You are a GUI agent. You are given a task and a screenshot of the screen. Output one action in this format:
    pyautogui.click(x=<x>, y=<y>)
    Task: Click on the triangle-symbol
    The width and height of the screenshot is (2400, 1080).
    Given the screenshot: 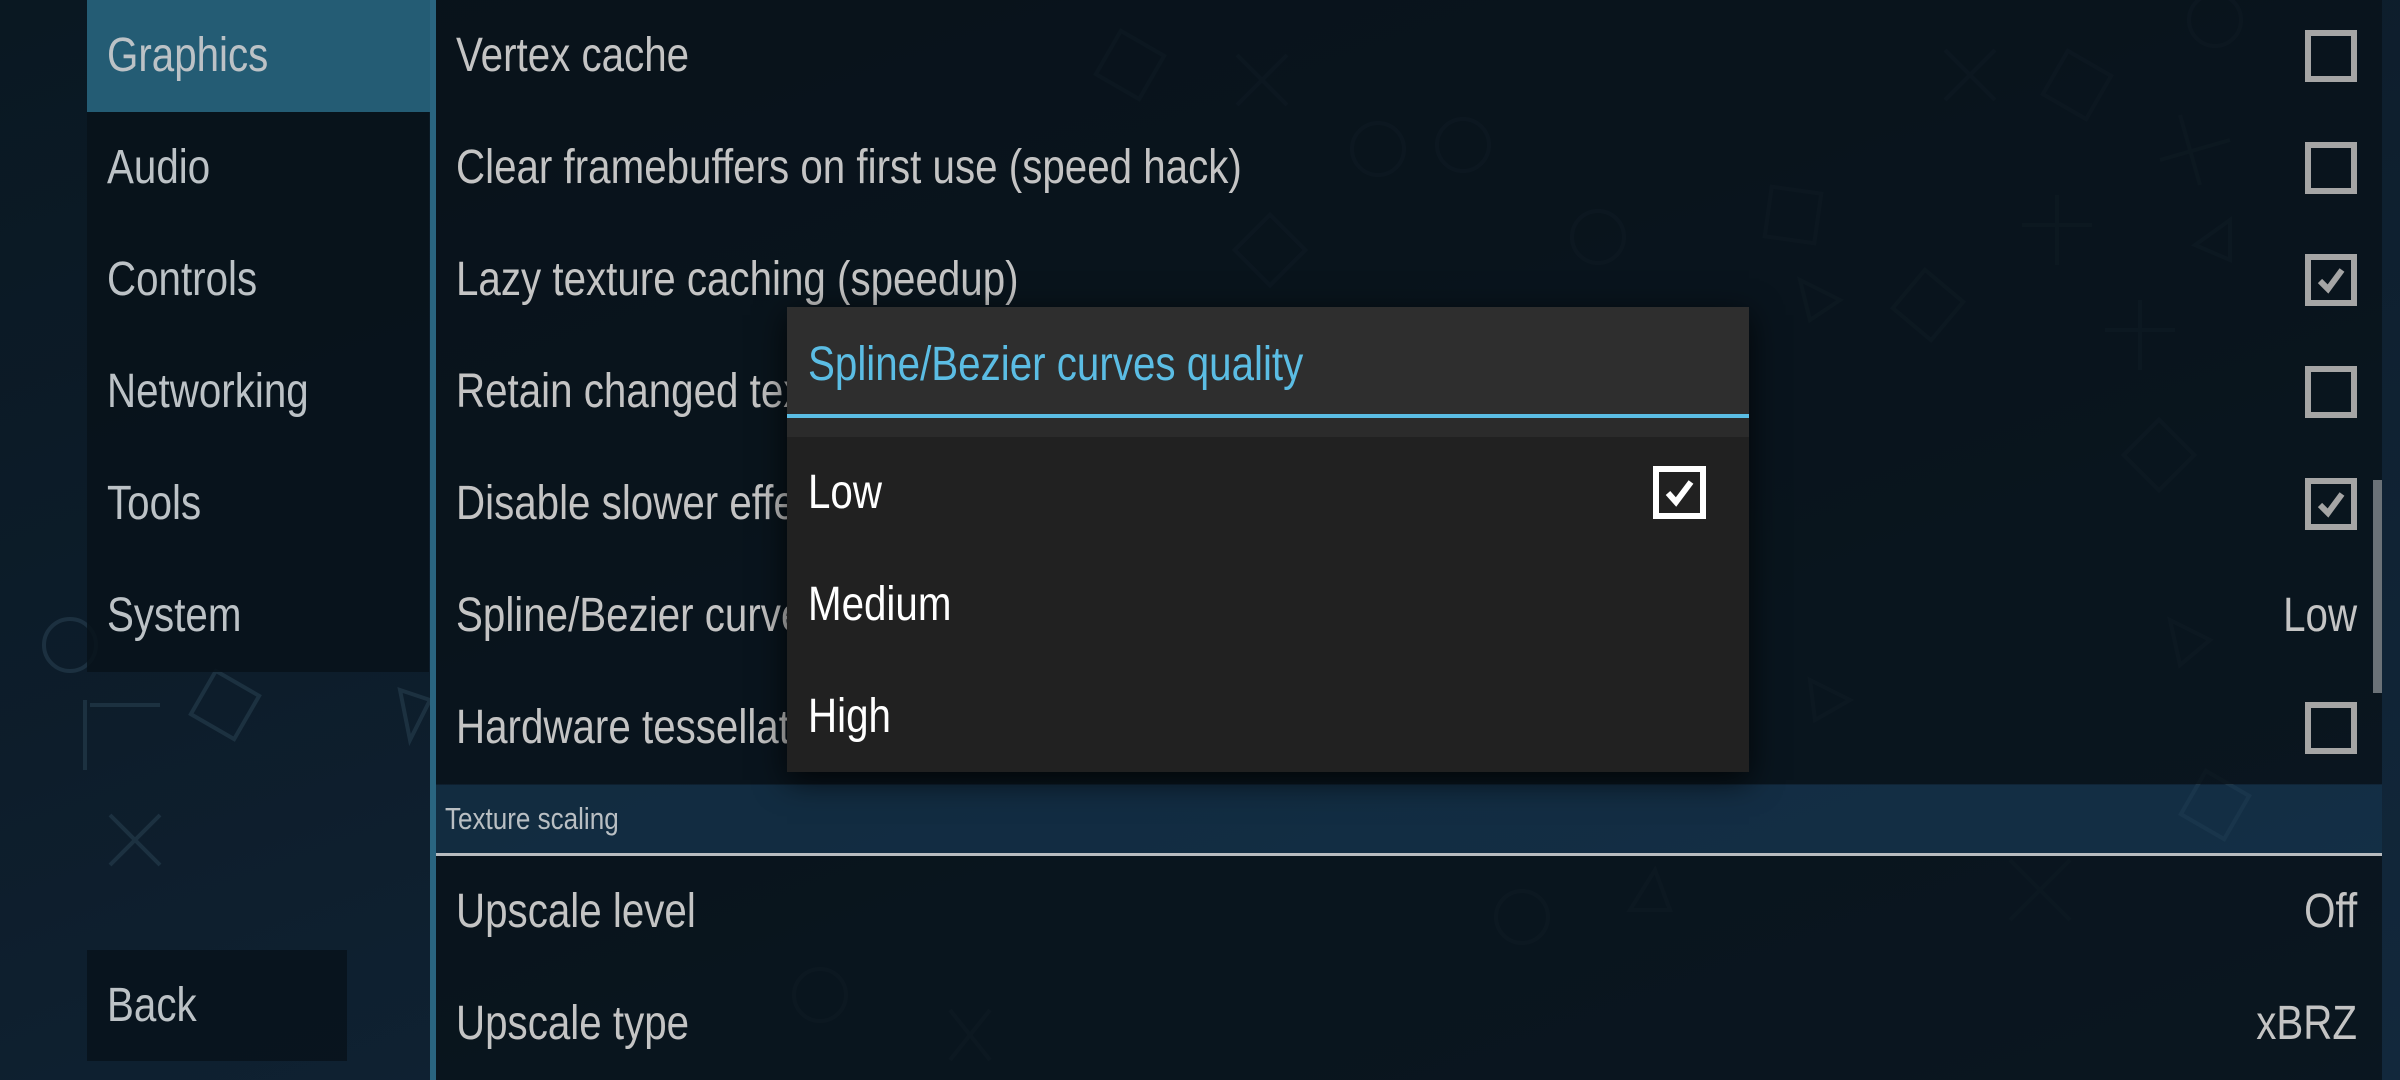 What is the action you would take?
    pyautogui.click(x=415, y=717)
    